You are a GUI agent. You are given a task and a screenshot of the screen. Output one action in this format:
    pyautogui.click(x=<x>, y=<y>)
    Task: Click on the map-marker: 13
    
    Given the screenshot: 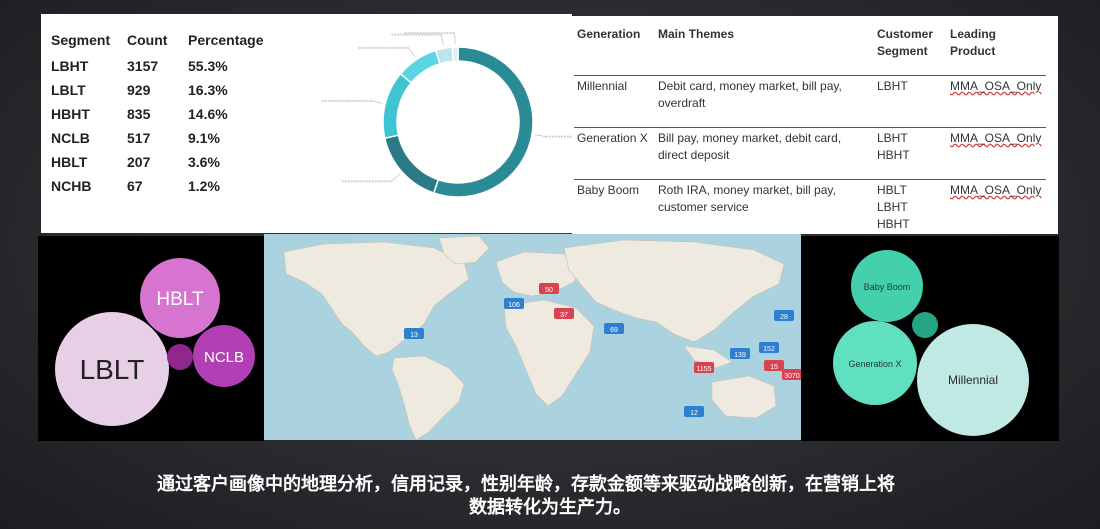 What is the action you would take?
    pyautogui.click(x=414, y=333)
    